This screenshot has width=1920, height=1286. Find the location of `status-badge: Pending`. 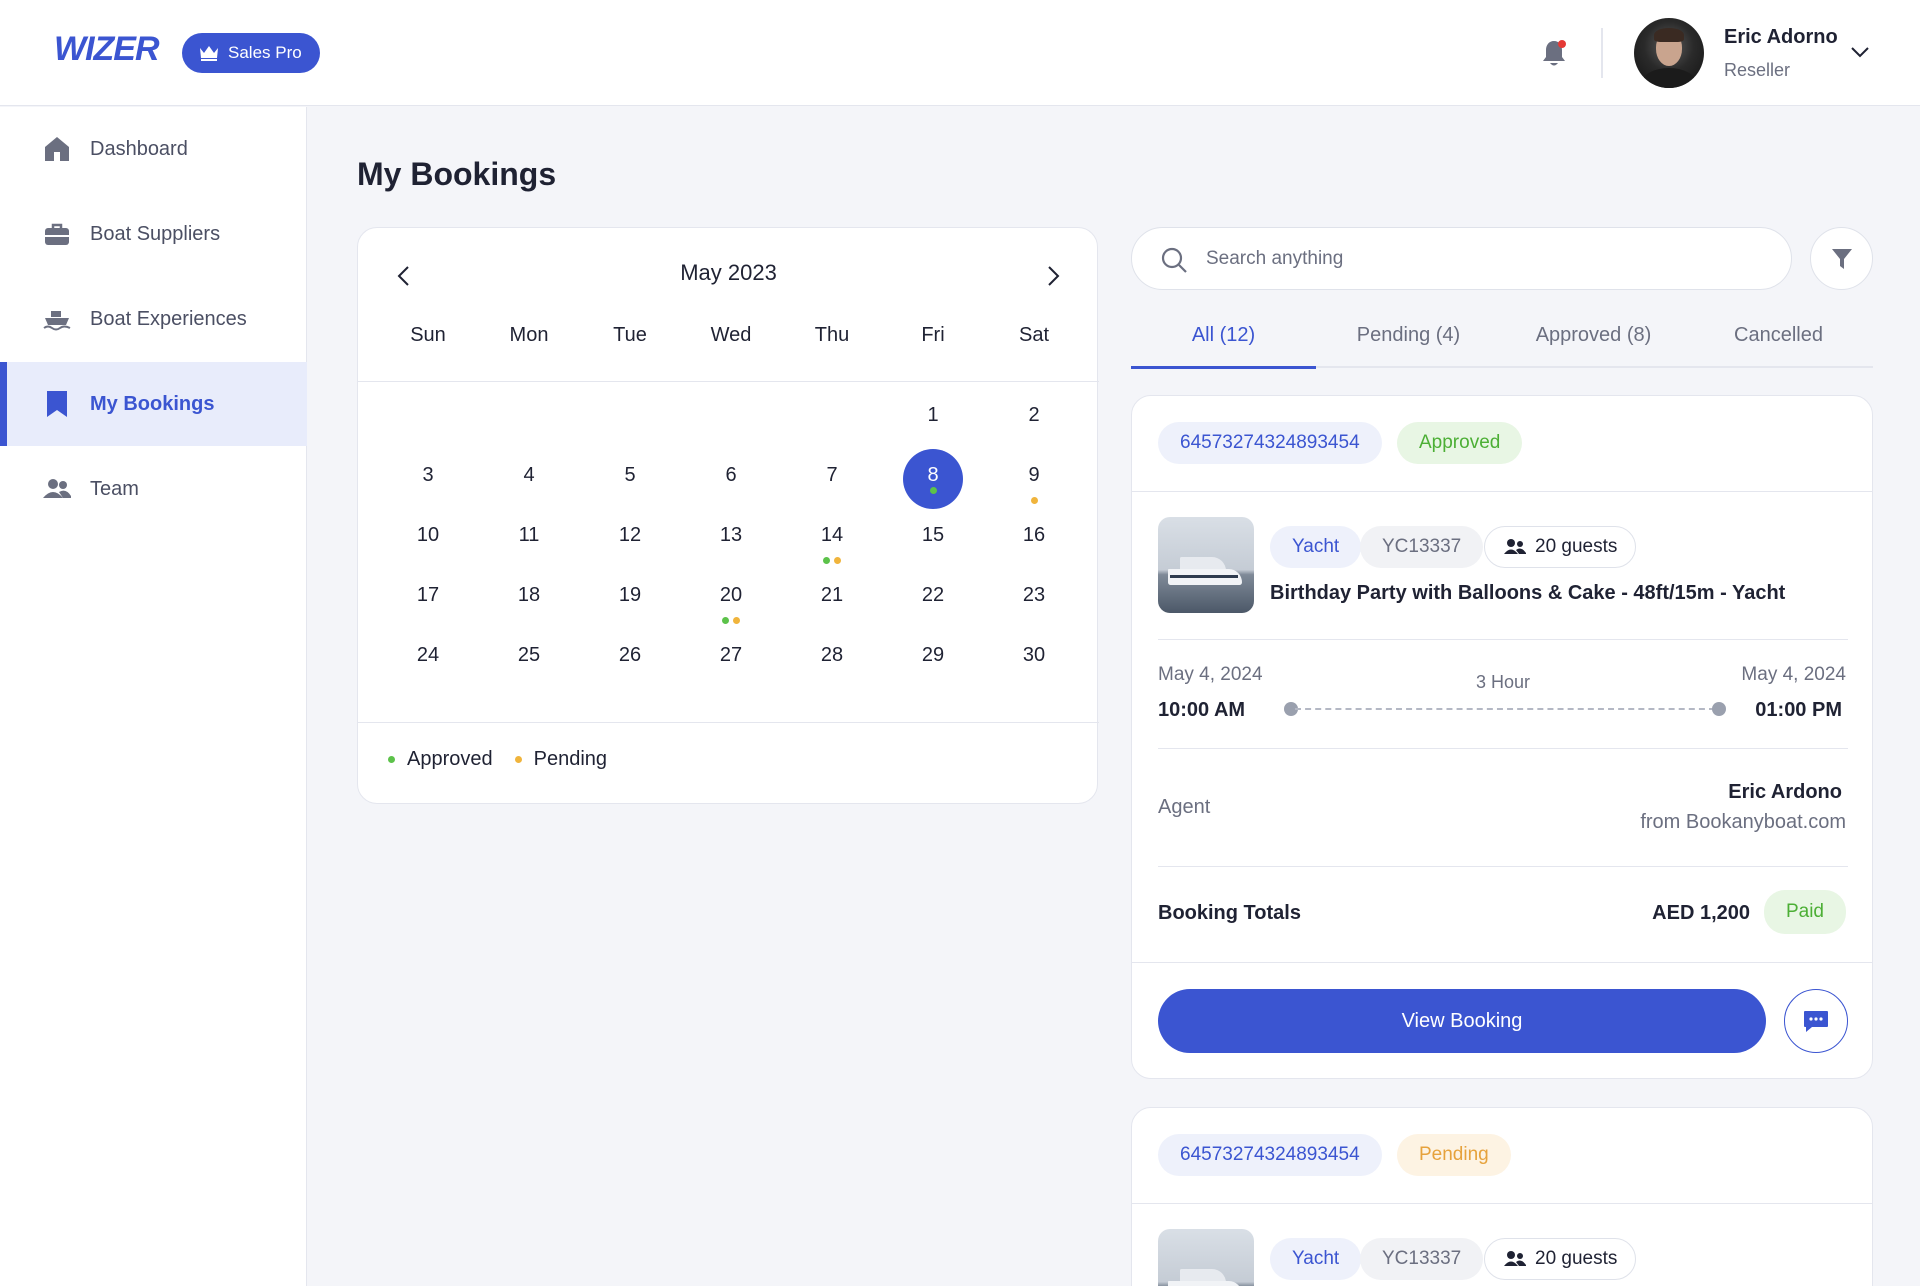

status-badge: Pending is located at coordinates (1454, 1155).